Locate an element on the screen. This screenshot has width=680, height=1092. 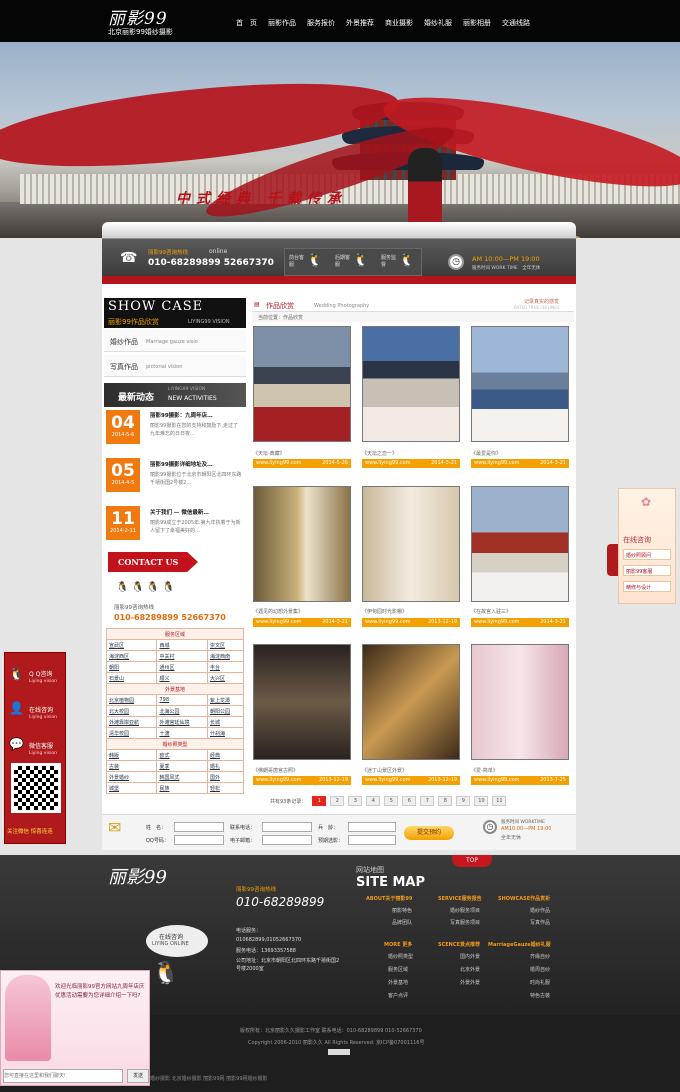
style-link: 经典 is located at coordinates (225, 755).